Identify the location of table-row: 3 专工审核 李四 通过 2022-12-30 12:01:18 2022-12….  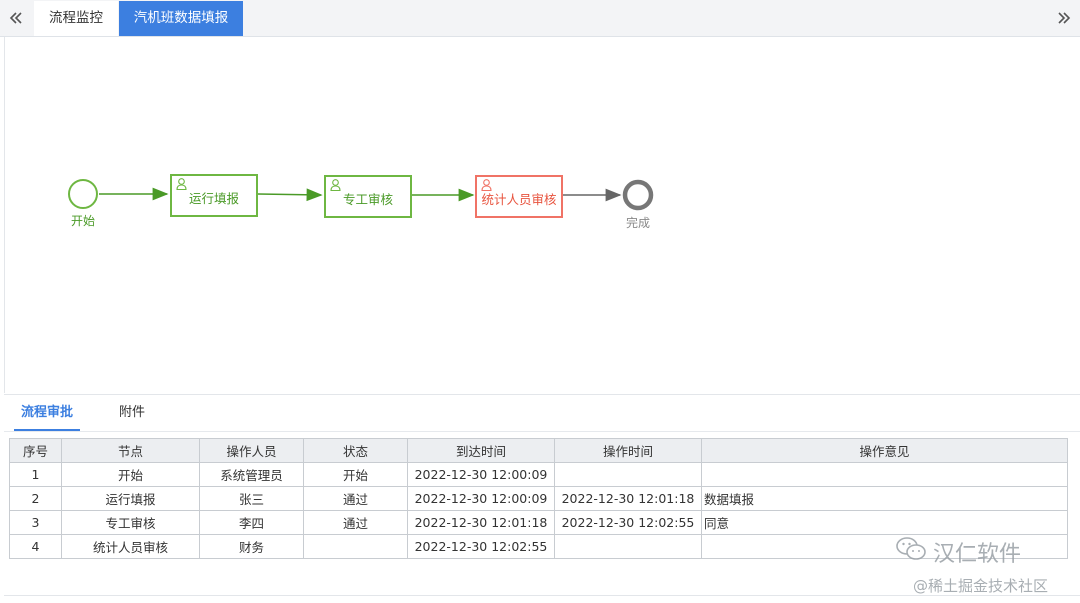
(538, 522).